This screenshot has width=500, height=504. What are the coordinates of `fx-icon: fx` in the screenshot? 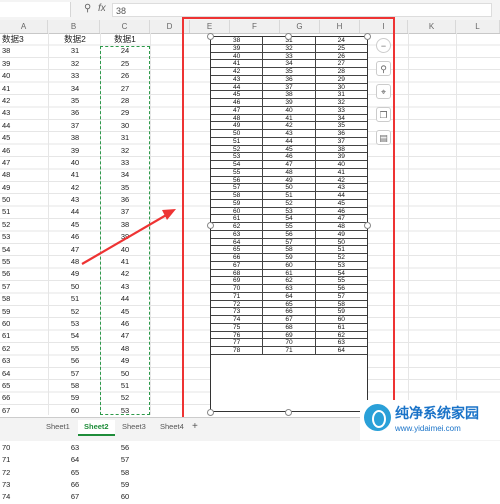 It's located at (102, 8).